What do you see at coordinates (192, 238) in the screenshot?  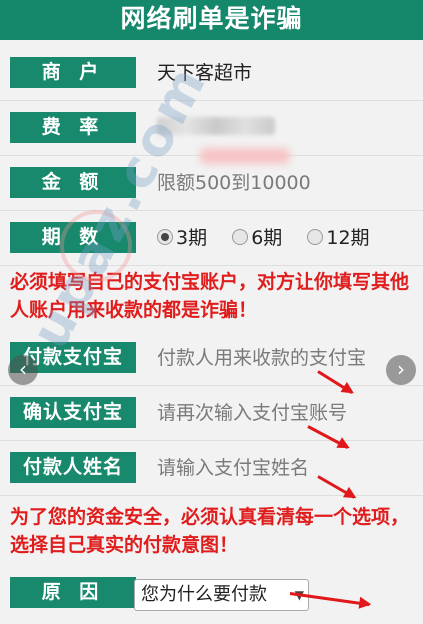 I see `period-option-3-label: 3期` at bounding box center [192, 238].